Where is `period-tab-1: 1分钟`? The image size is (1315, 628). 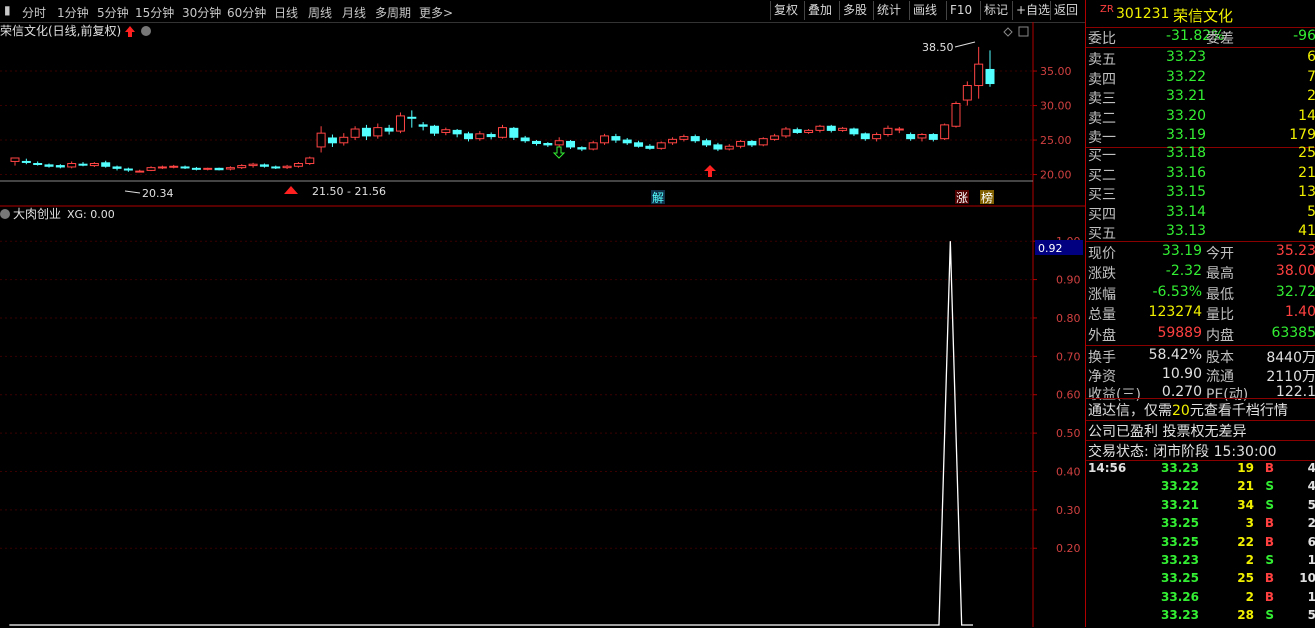 period-tab-1: 1分钟 is located at coordinates (73, 12).